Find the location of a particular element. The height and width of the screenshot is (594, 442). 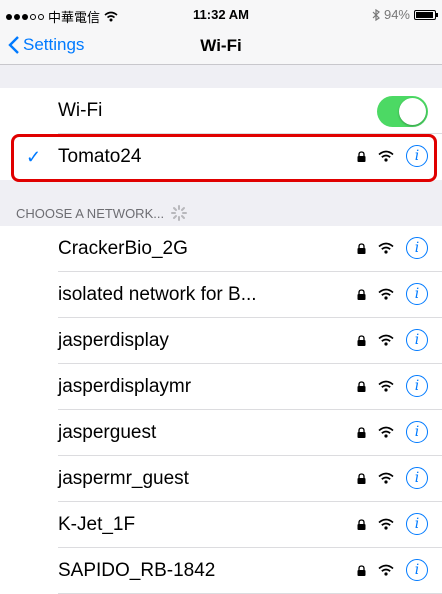

wifi-toggle-row: Wi-Fi is located at coordinates (221, 111).